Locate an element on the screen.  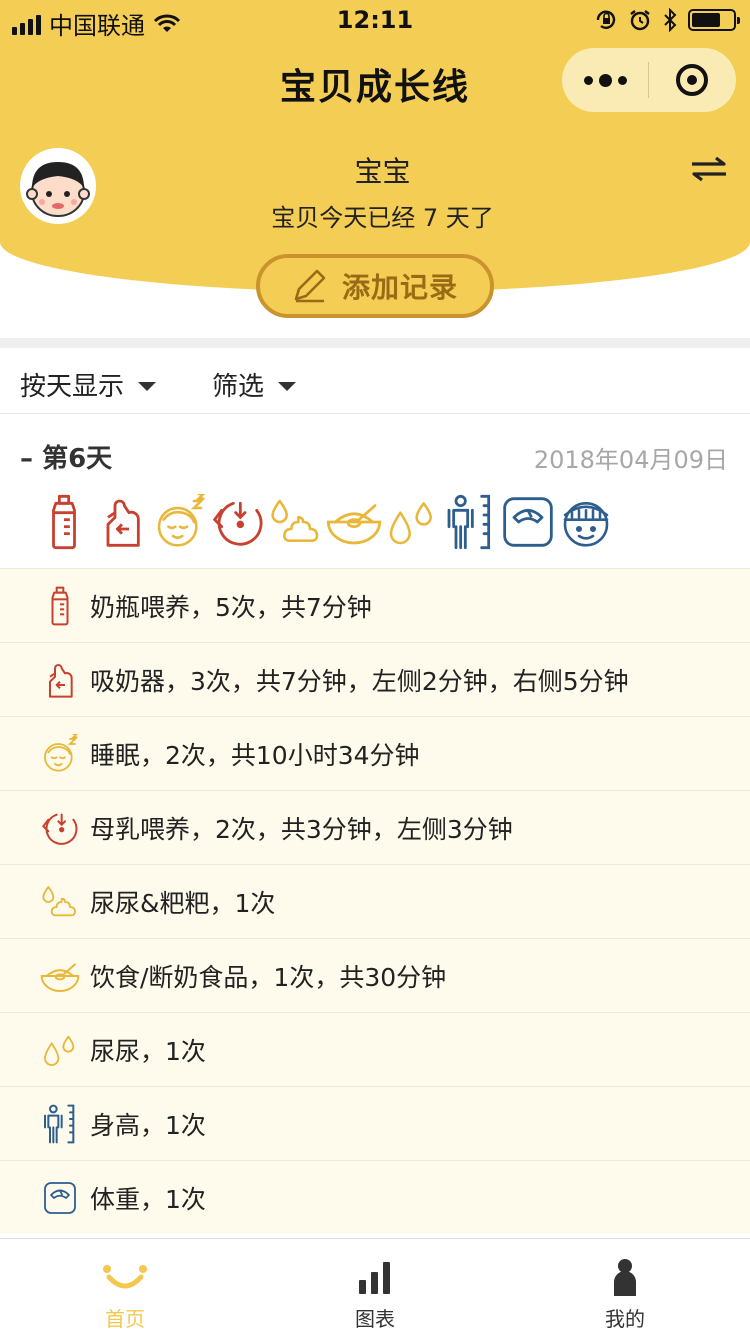
person-icon is located at coordinates (625, 1277).